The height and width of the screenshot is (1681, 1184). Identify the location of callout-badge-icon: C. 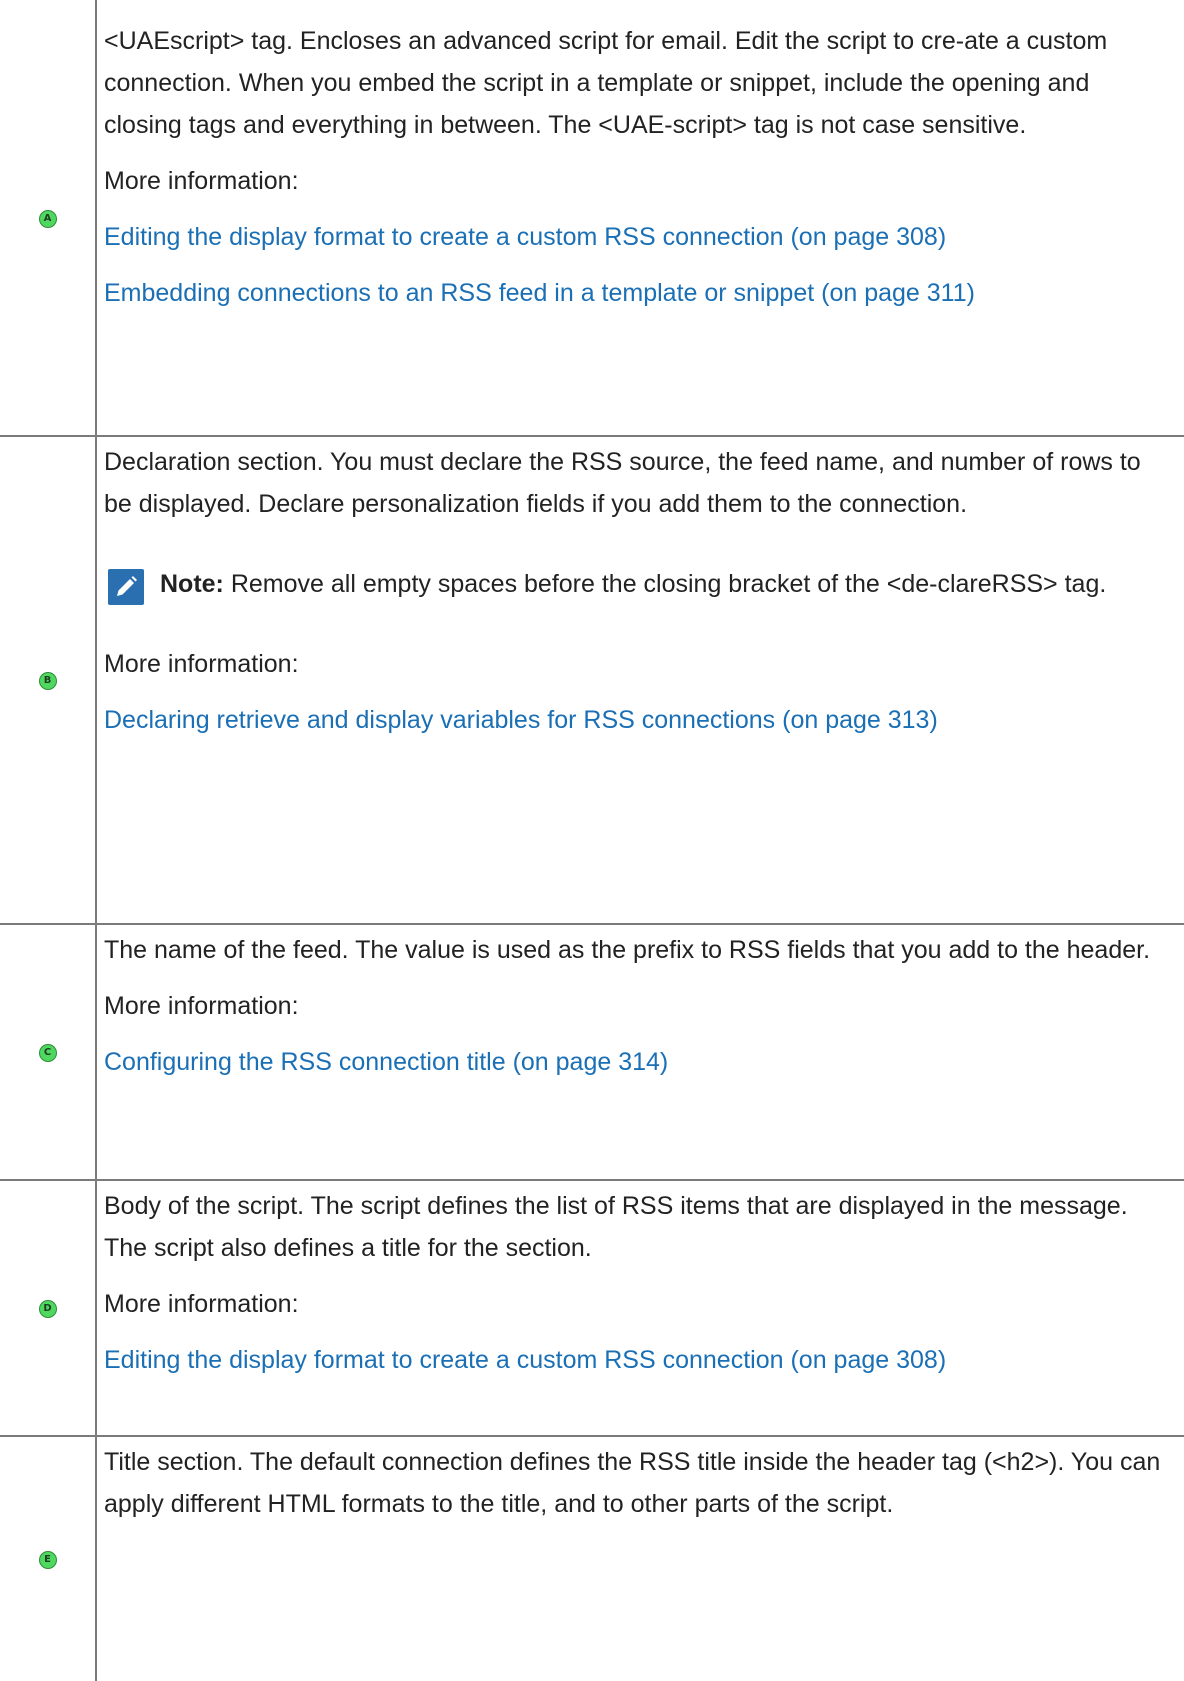
(47, 1053).